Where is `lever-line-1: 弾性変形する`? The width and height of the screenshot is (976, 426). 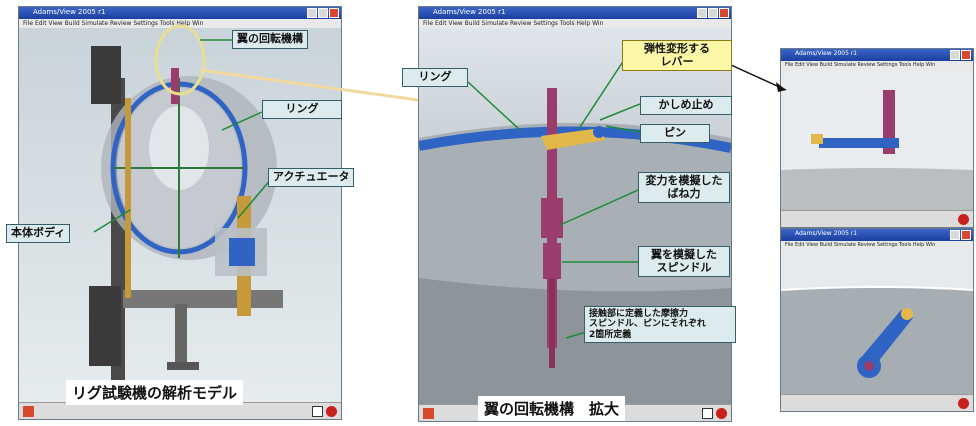
lever-line-1: 弾性変形する is located at coordinates (677, 48).